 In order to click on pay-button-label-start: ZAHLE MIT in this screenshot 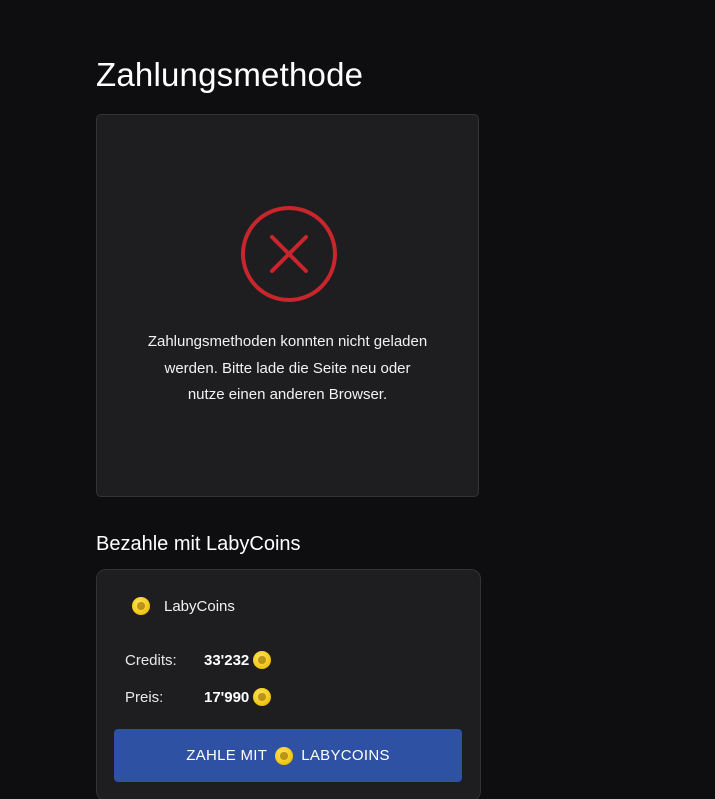, I will do `click(227, 755)`.